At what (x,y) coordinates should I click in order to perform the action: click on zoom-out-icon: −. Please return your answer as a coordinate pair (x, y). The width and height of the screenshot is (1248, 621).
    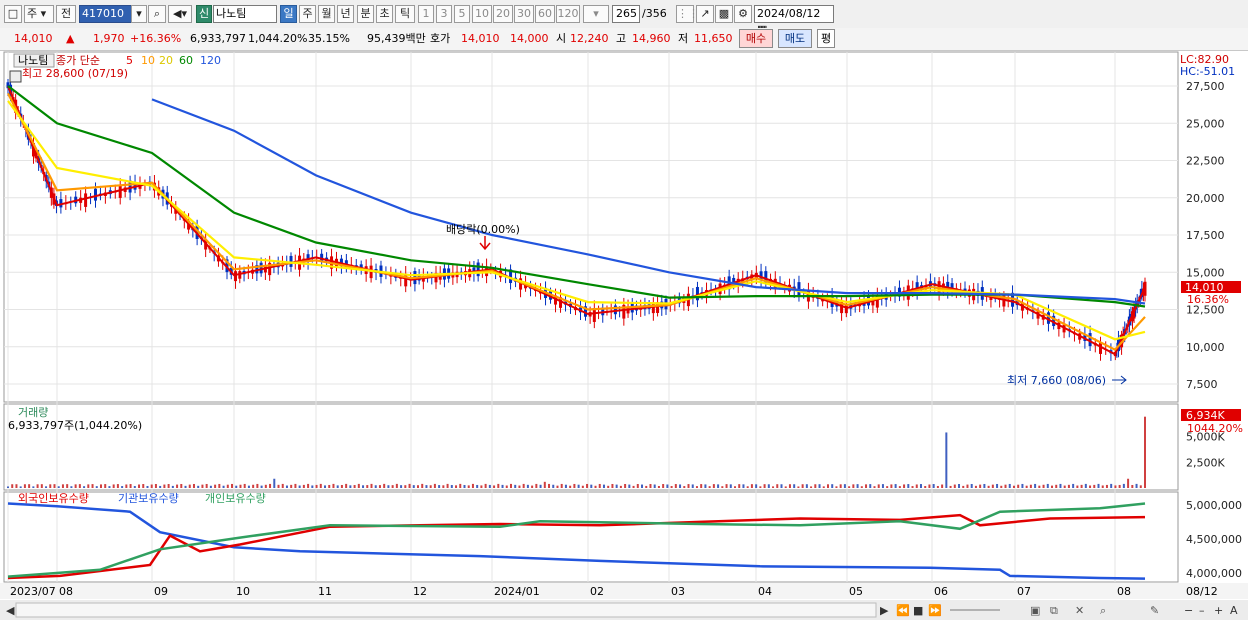
    Looking at the image, I should click on (1188, 610).